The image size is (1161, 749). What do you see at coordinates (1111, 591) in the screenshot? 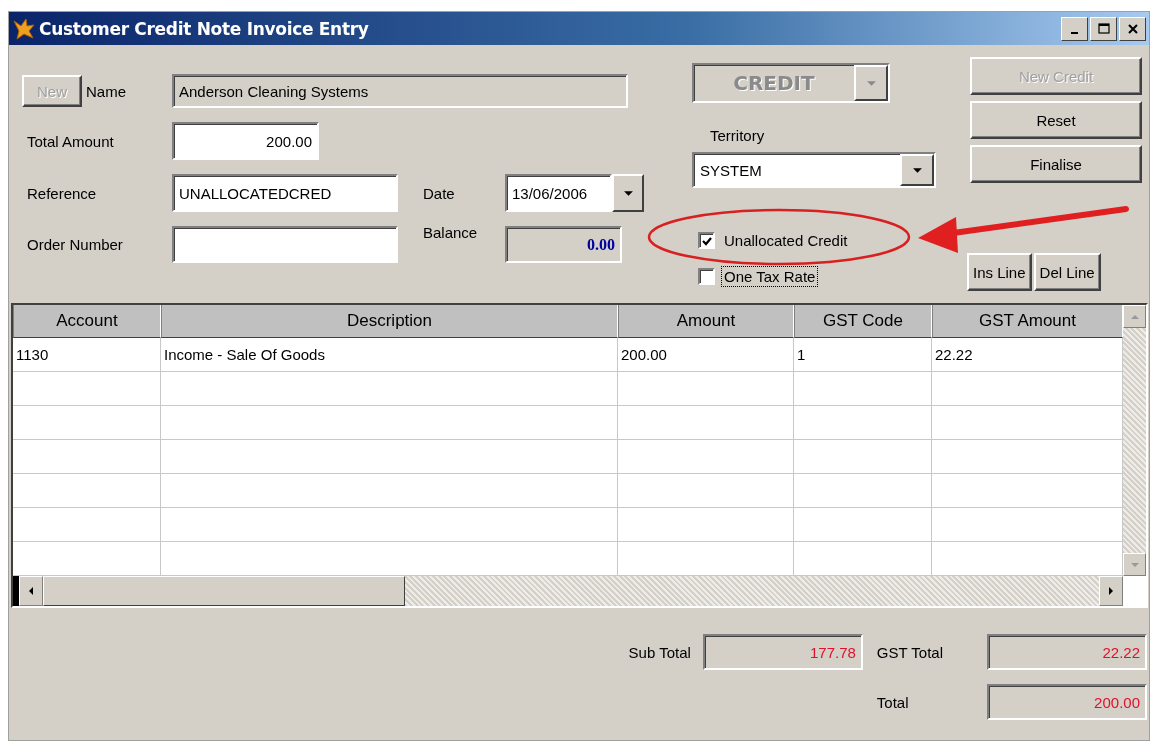
I see `scroll-right-icon` at bounding box center [1111, 591].